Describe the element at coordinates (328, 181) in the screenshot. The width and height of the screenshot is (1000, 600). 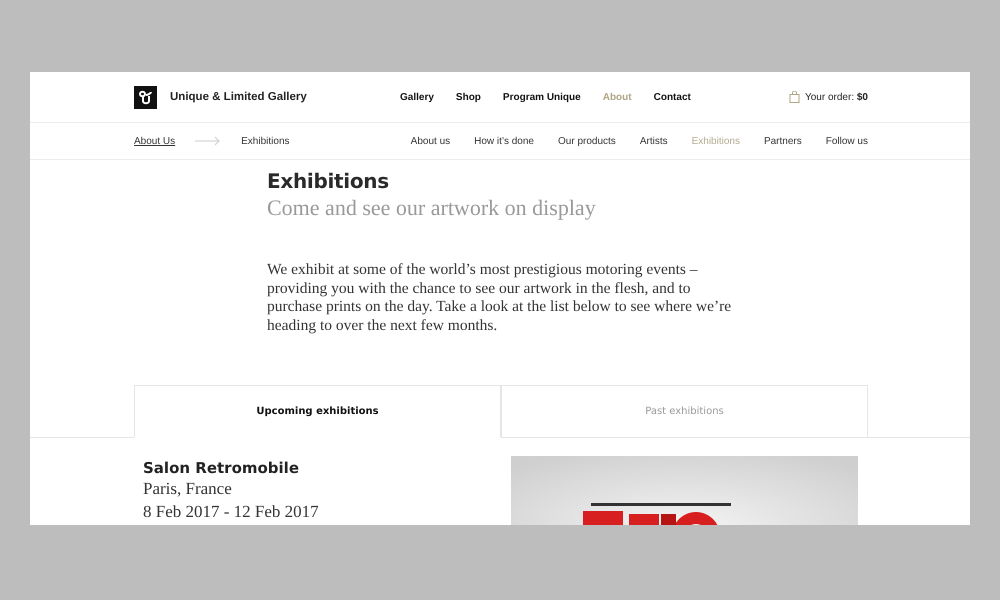
I see `page-title: Exhibitions` at that location.